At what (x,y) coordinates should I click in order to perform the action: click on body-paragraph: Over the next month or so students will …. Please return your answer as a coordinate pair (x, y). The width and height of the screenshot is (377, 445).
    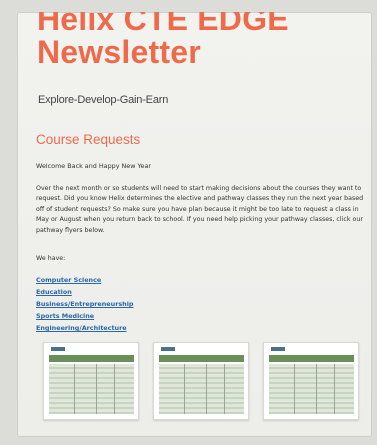
    Looking at the image, I should click on (200, 209).